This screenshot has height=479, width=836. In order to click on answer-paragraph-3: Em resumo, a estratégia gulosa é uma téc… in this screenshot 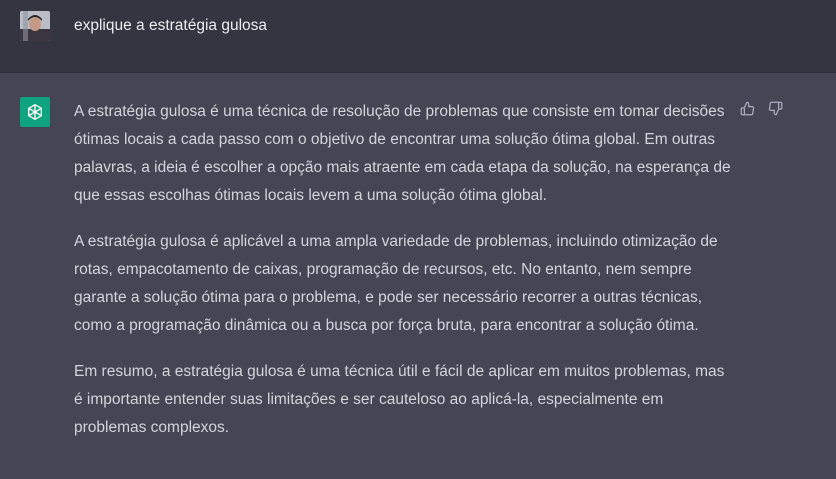, I will do `click(399, 399)`.